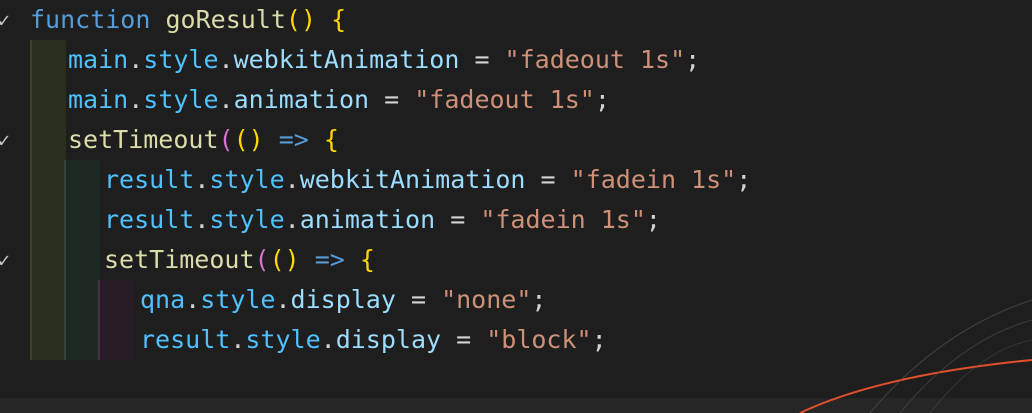 The width and height of the screenshot is (1032, 413). Describe the element at coordinates (516, 405) in the screenshot. I see `editor-bottom-bar` at that location.